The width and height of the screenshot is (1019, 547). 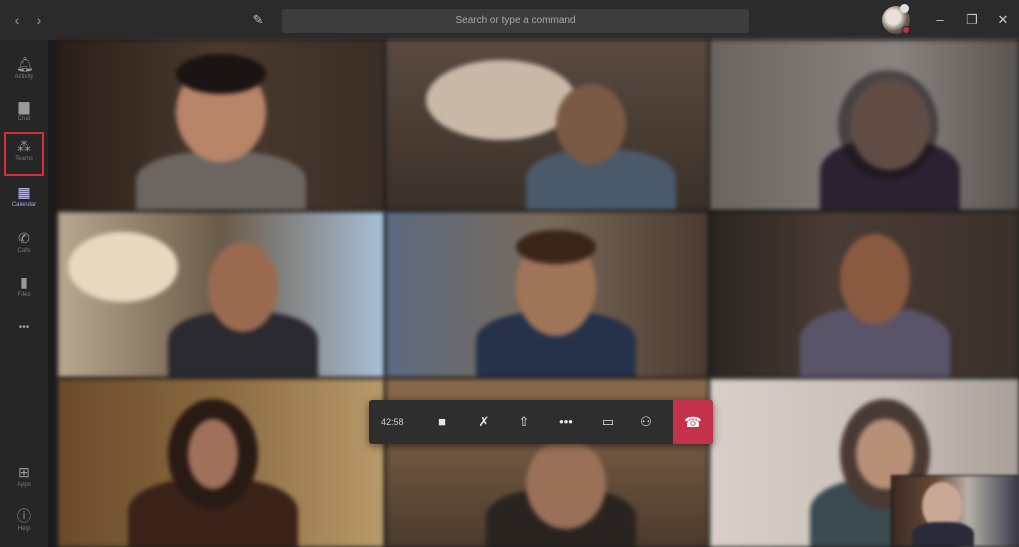 I want to click on rail-item-calendar: ▦ Calendar, so click(x=24, y=202).